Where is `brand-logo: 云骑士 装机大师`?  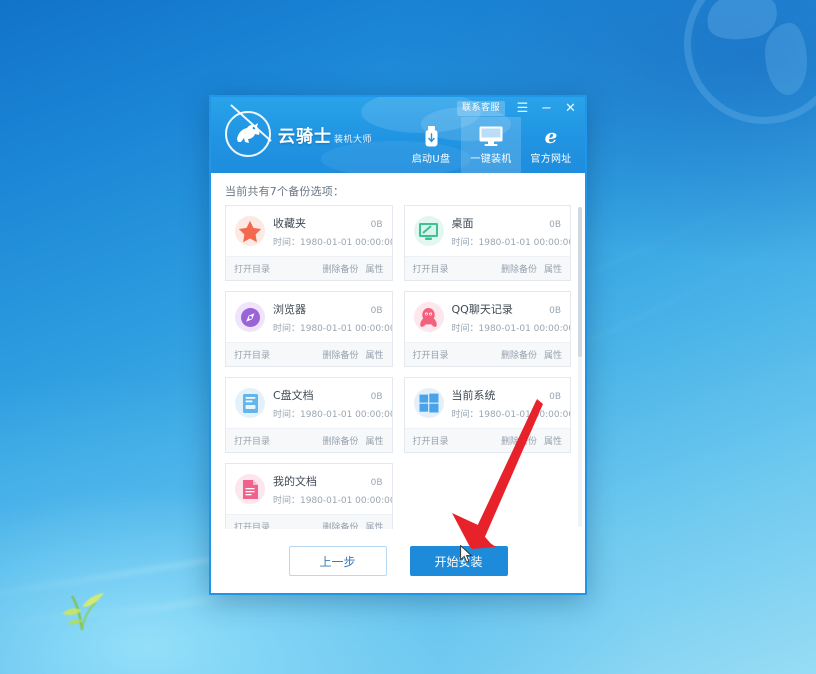
brand-logo: 云骑士 装机大师 is located at coordinates (298, 134).